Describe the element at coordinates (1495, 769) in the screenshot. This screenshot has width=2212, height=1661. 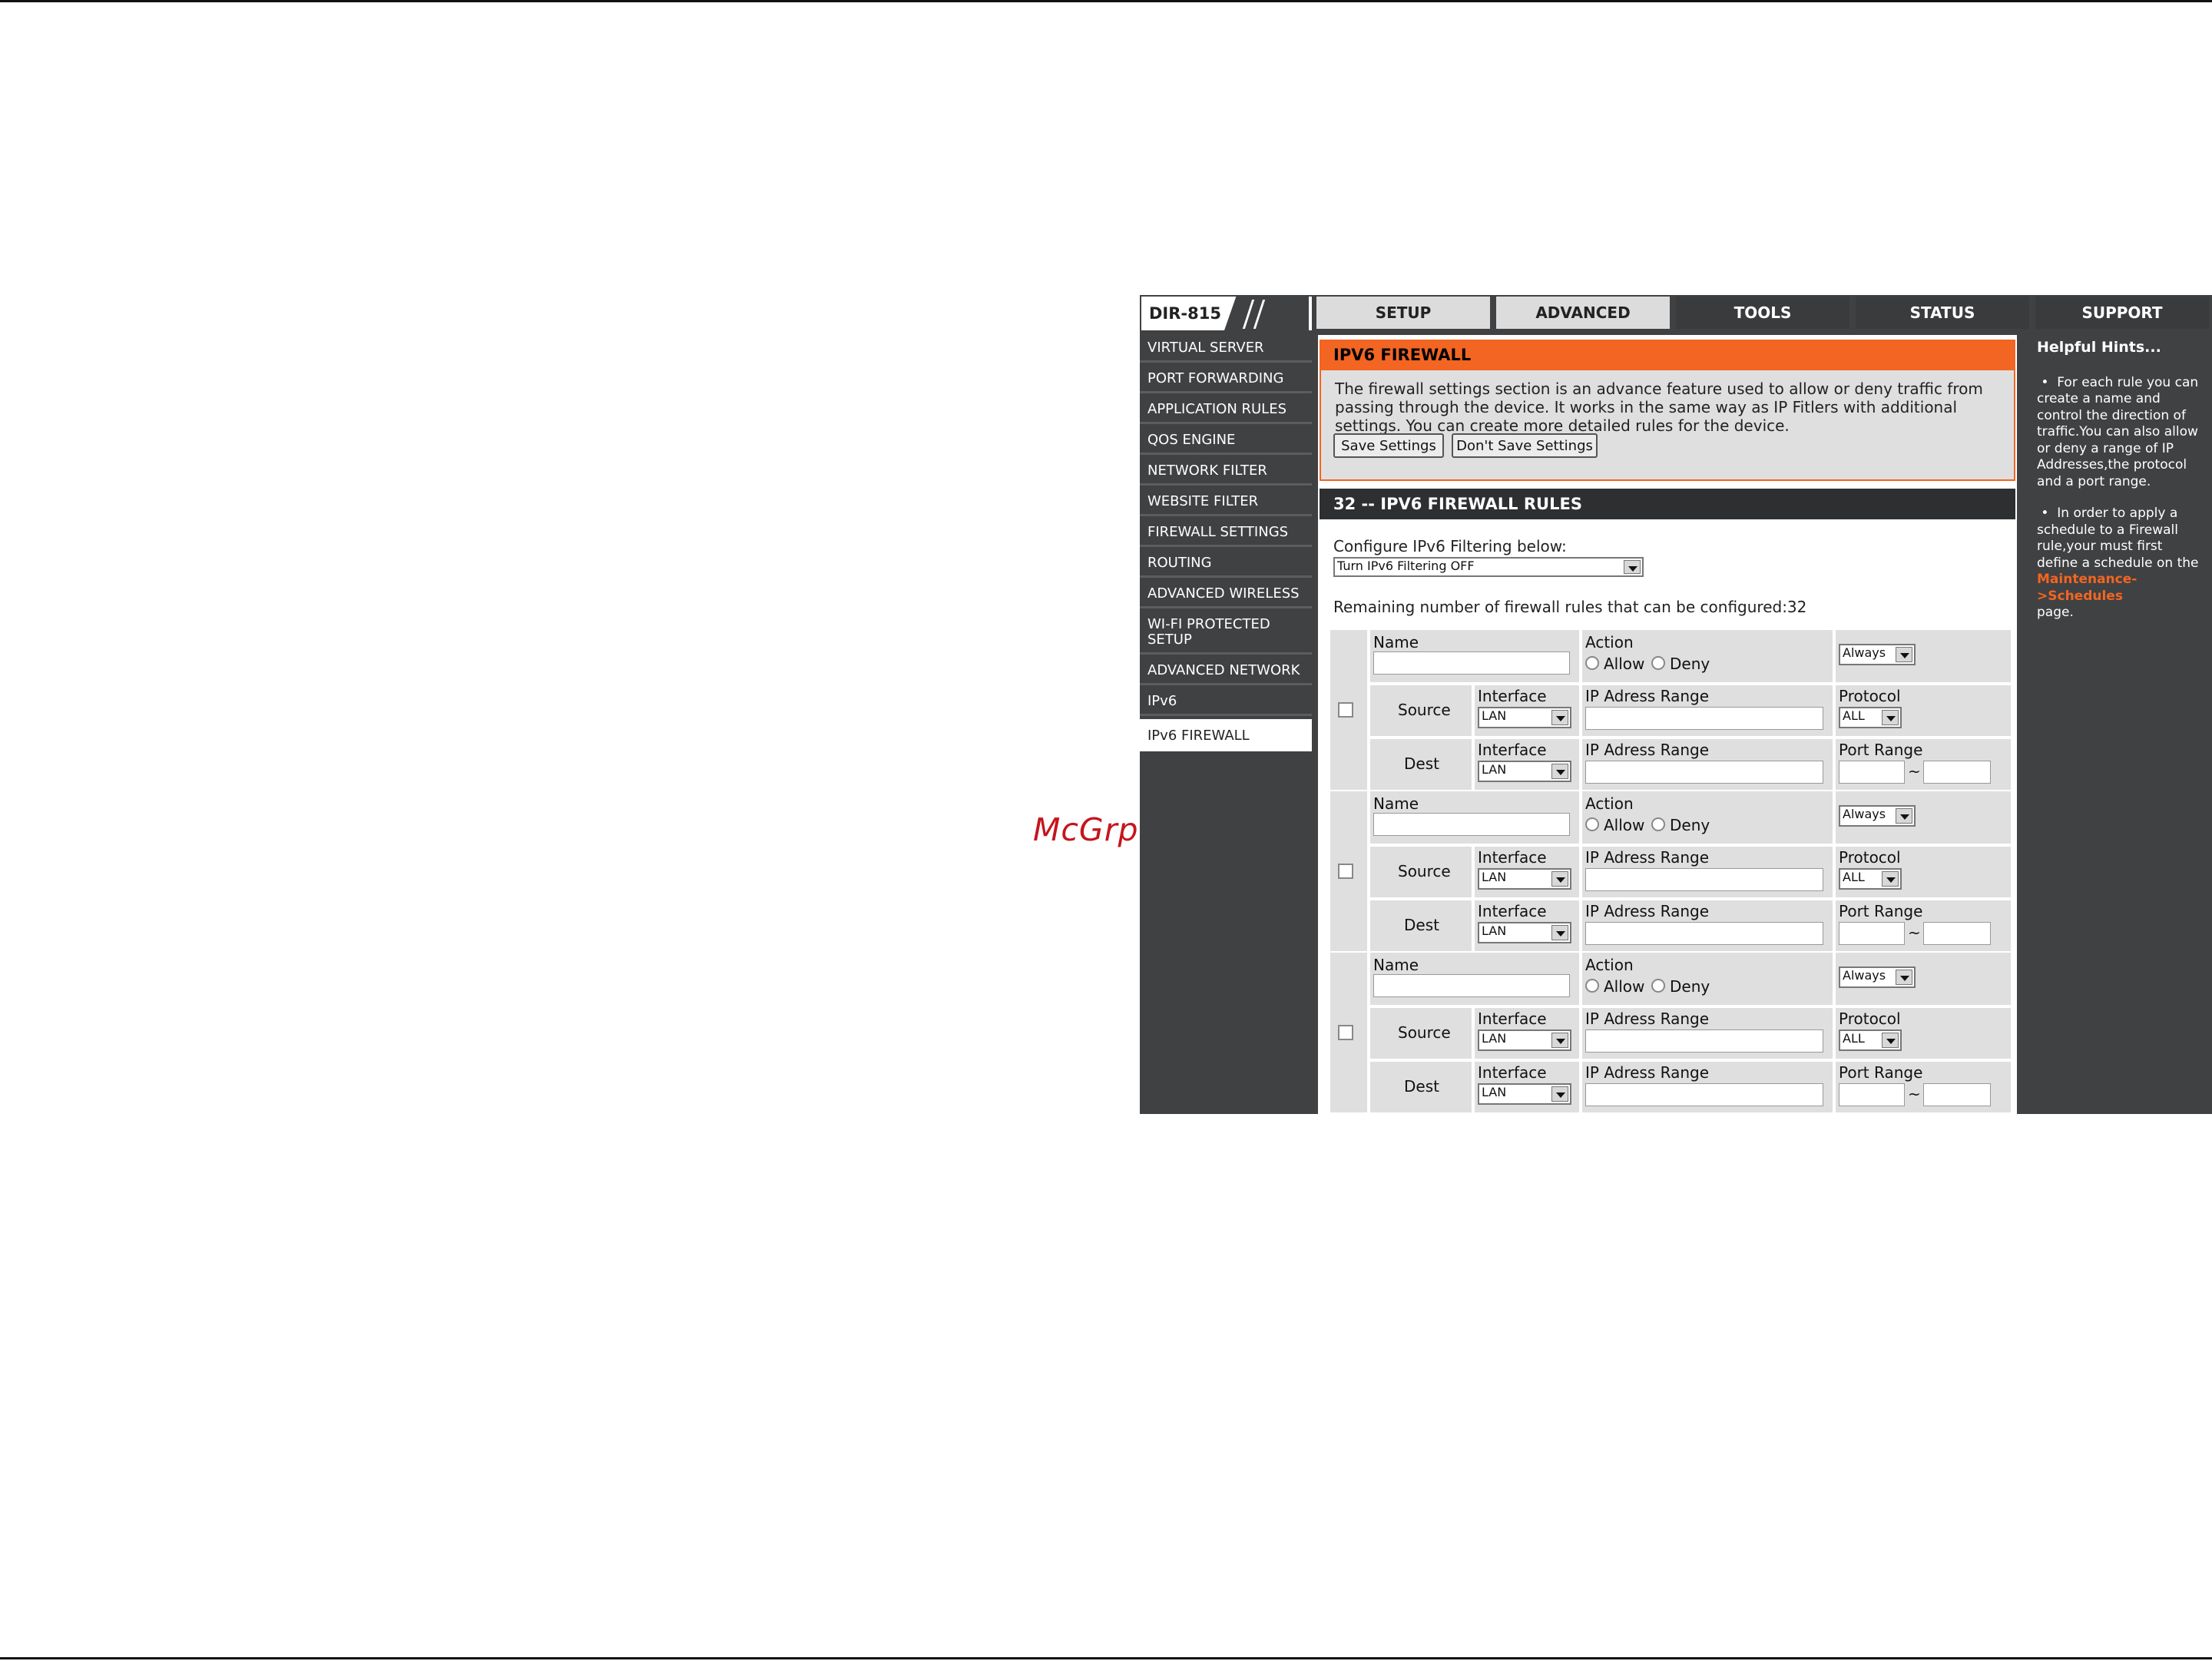
I see `interface-value: LAN` at that location.